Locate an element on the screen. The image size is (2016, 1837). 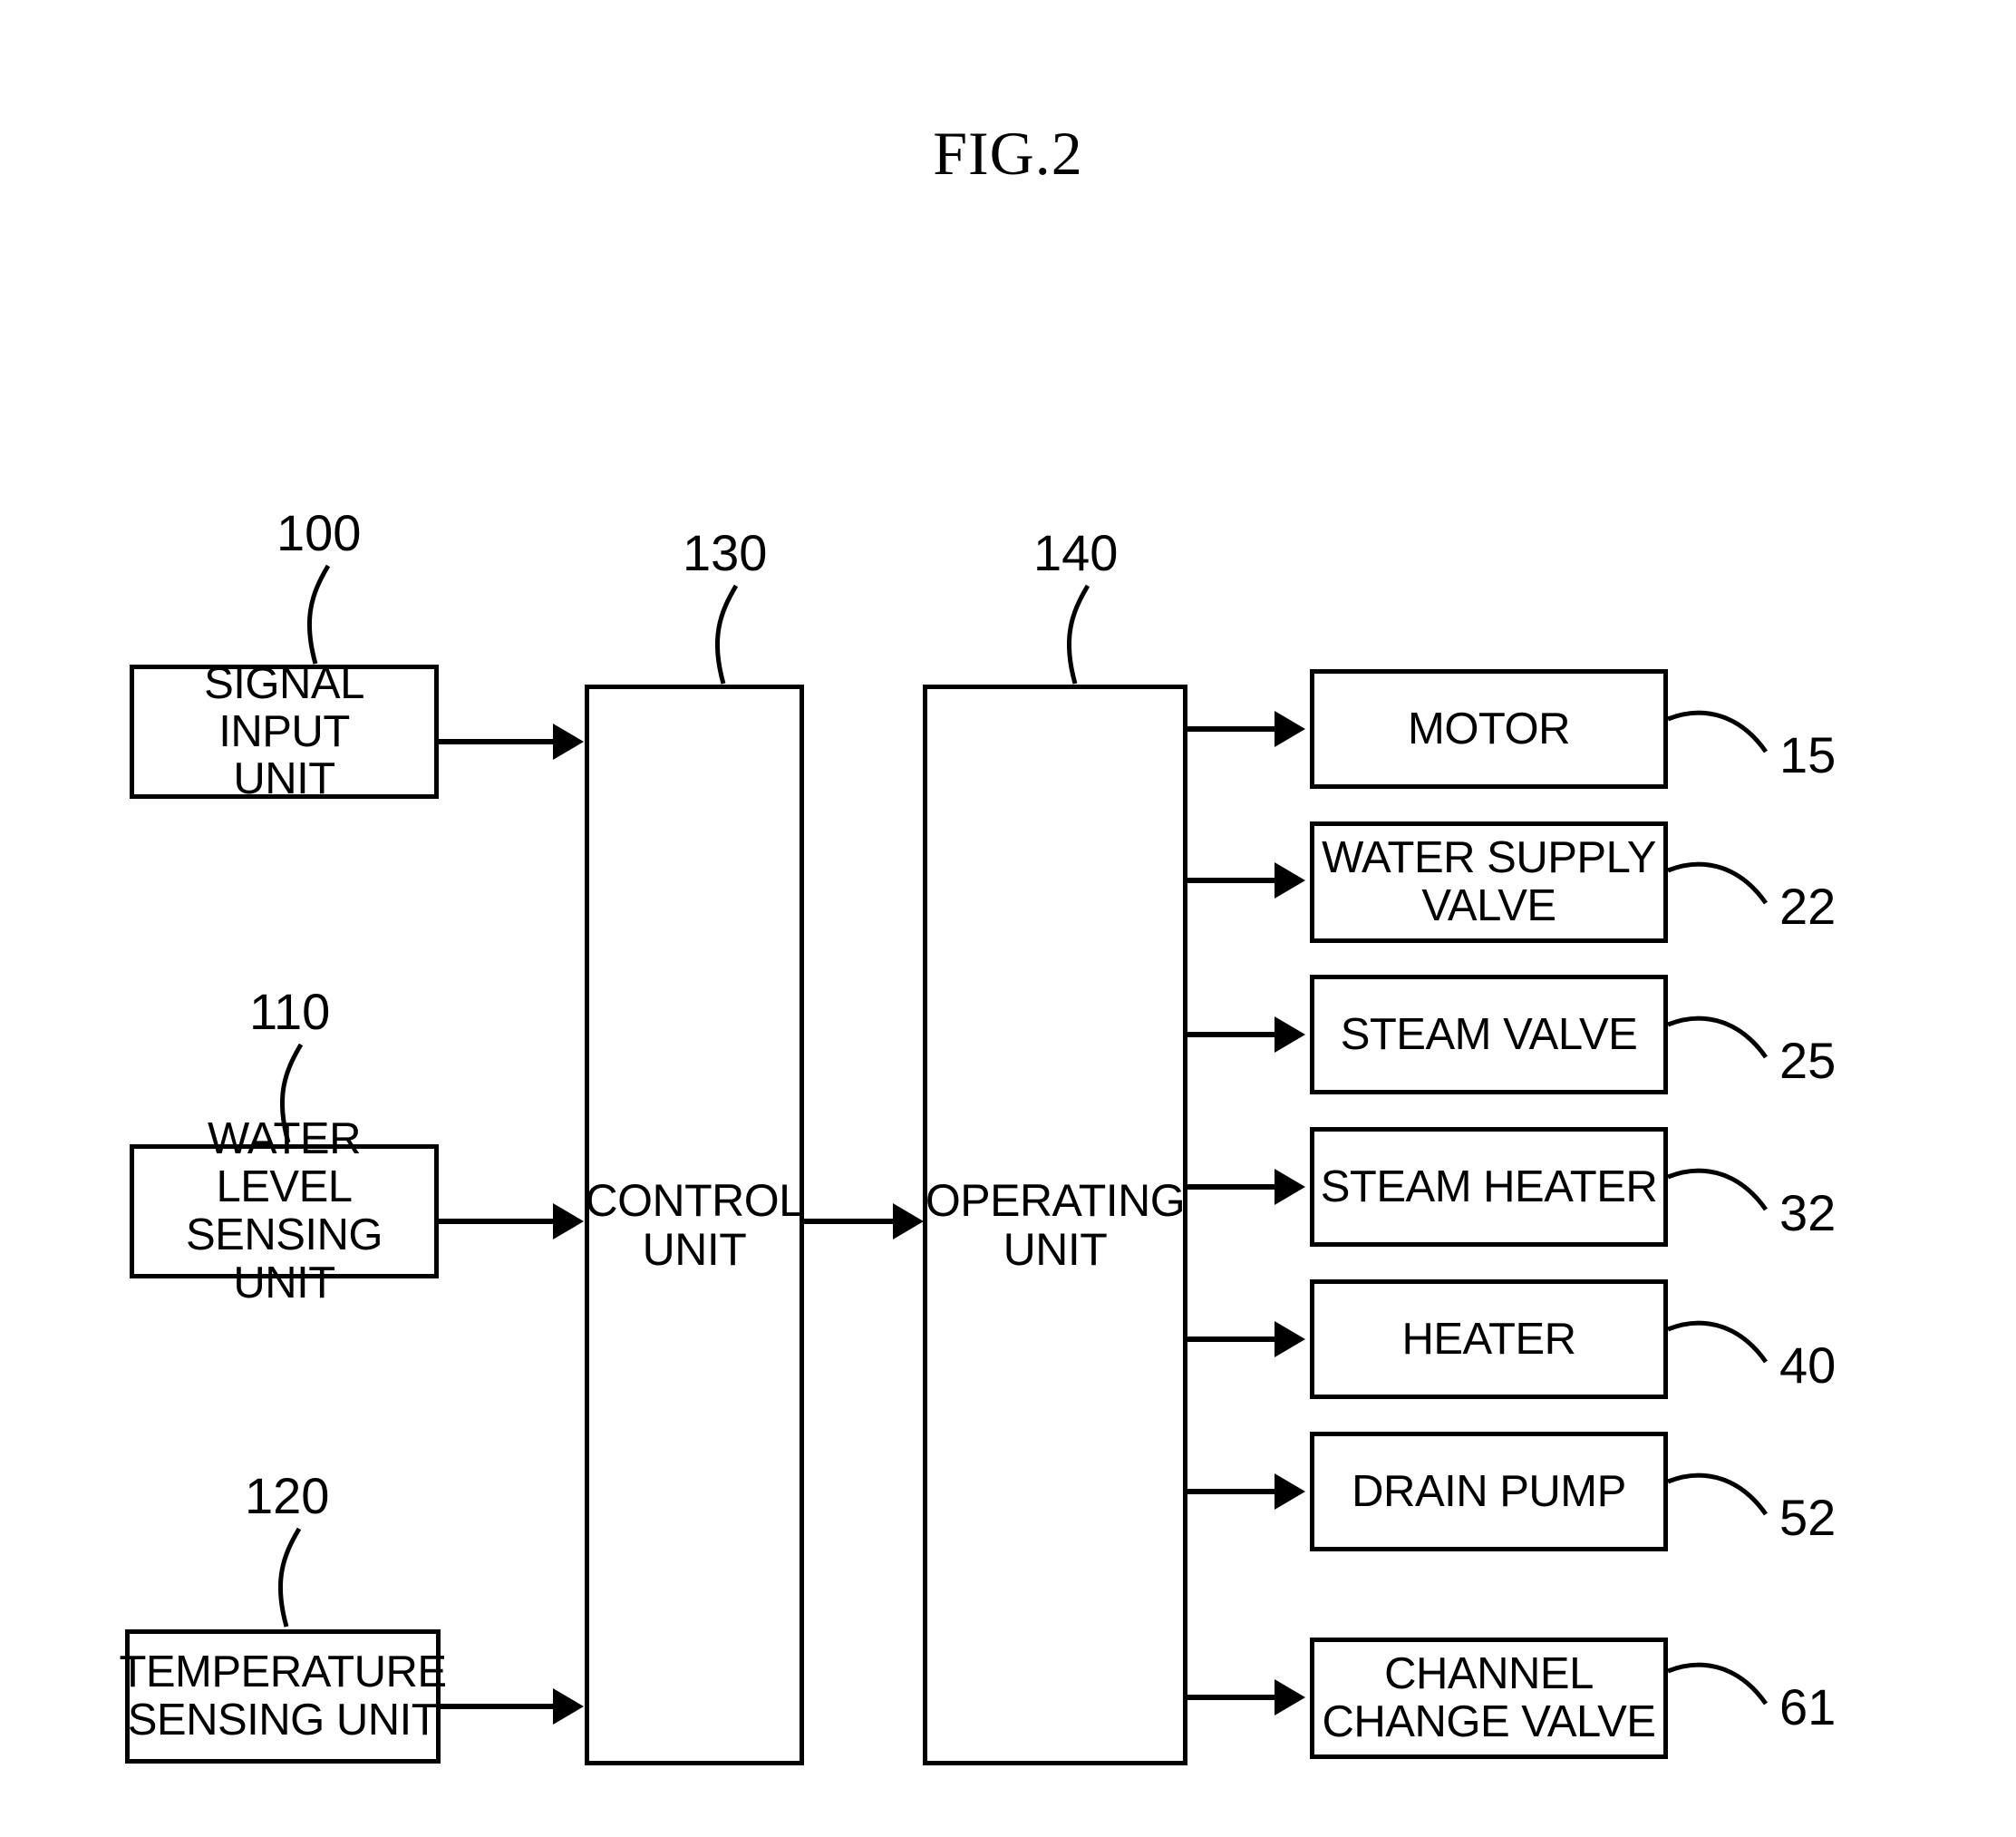
connector-operating-to-water-supply-valve is located at coordinates (1233, 880).